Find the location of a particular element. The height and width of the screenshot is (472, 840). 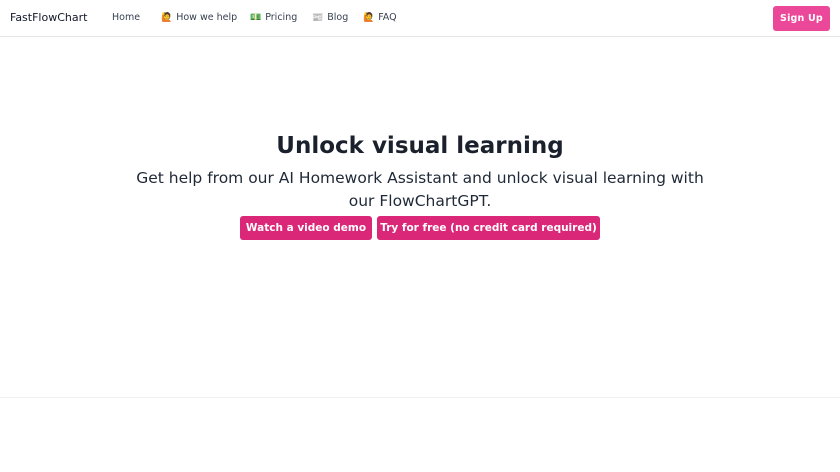

nav-link-faq: 🙋 FAQ is located at coordinates (380, 17).